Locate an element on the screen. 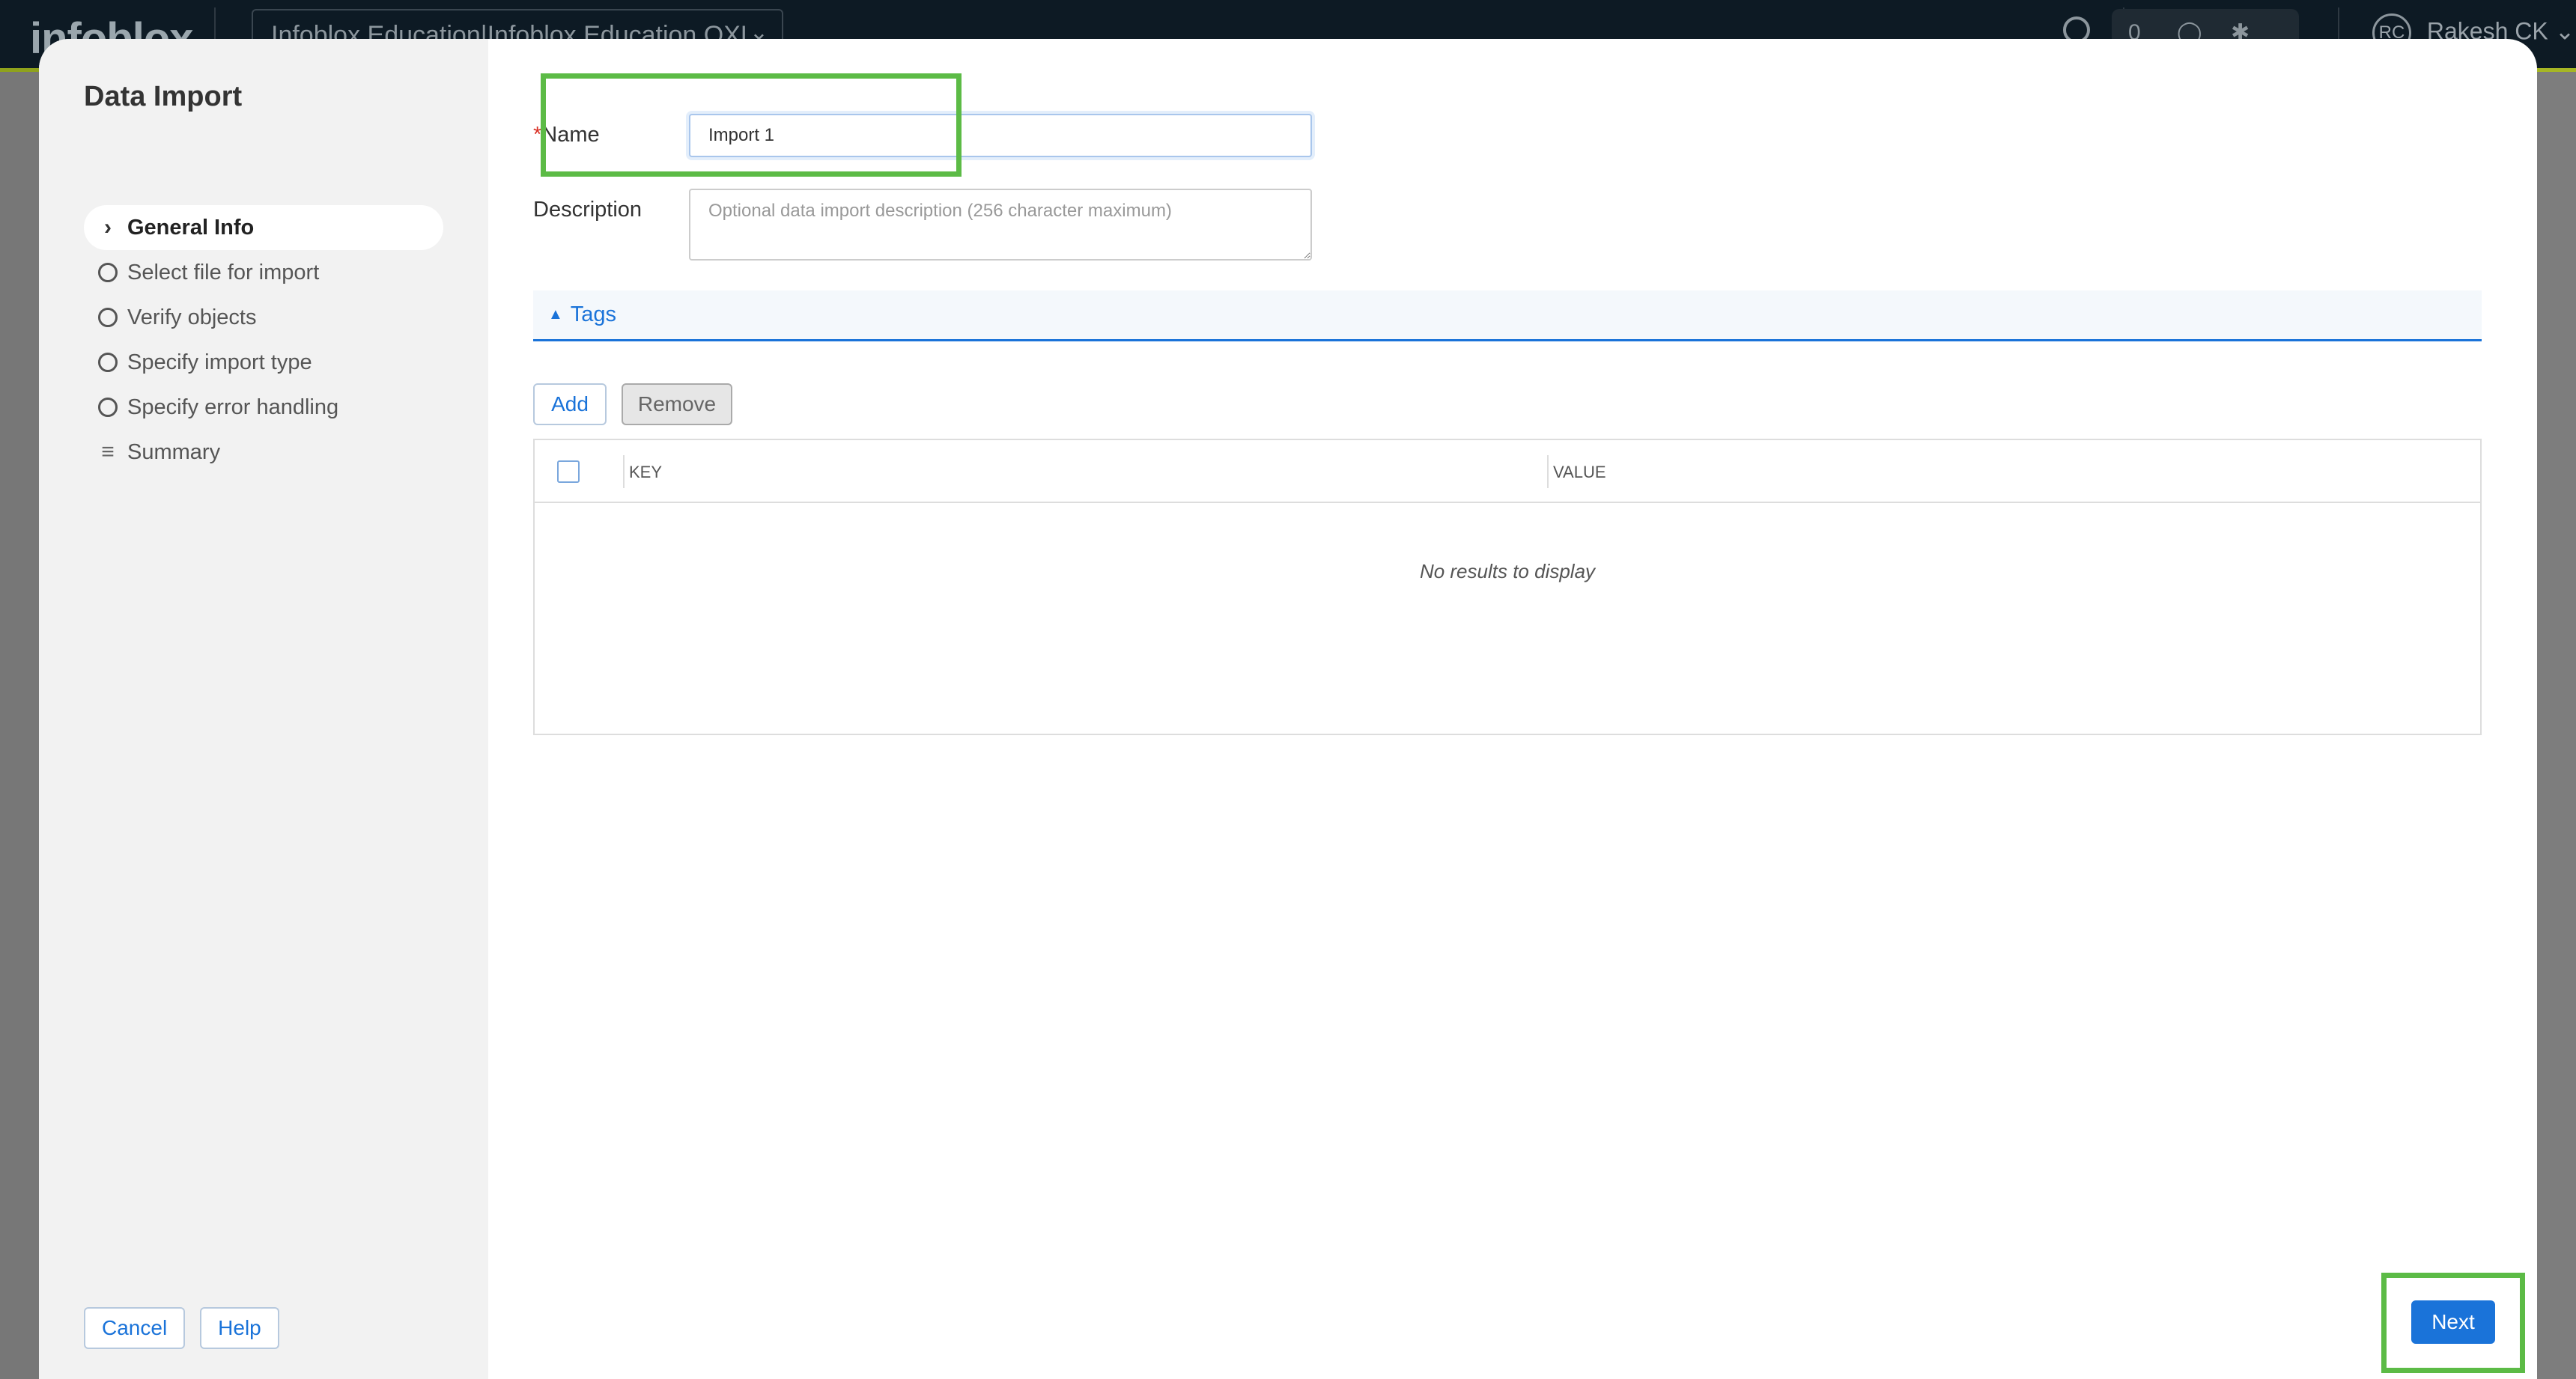  step-general-info: › General Info is located at coordinates (263, 228).